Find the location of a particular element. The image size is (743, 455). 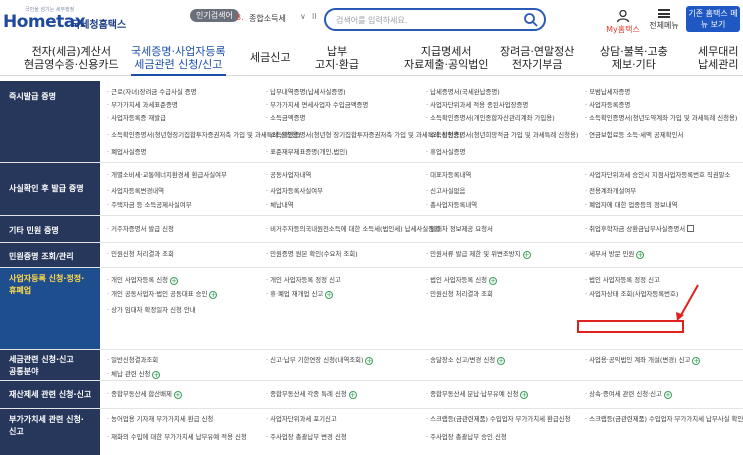

menu-link: 연금보험료등 소득·세액 공제확인서 is located at coordinates (634, 135).